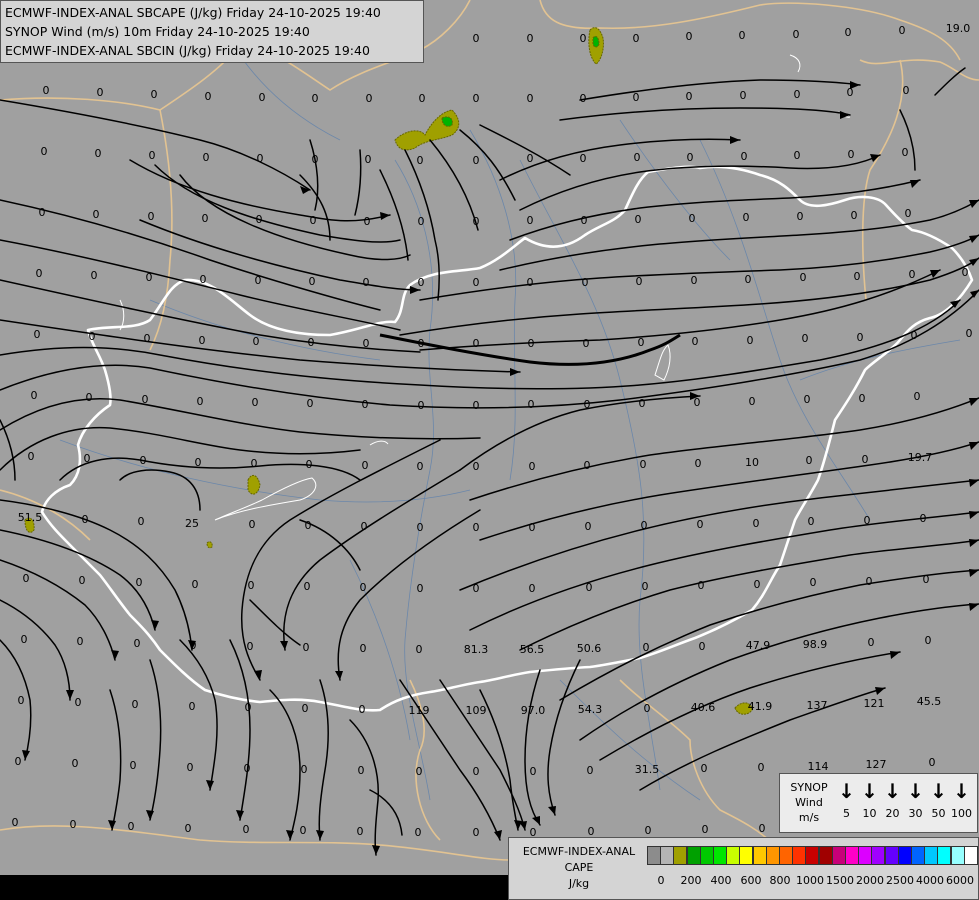  I want to click on map-value-label: 97.0, so click(533, 710).